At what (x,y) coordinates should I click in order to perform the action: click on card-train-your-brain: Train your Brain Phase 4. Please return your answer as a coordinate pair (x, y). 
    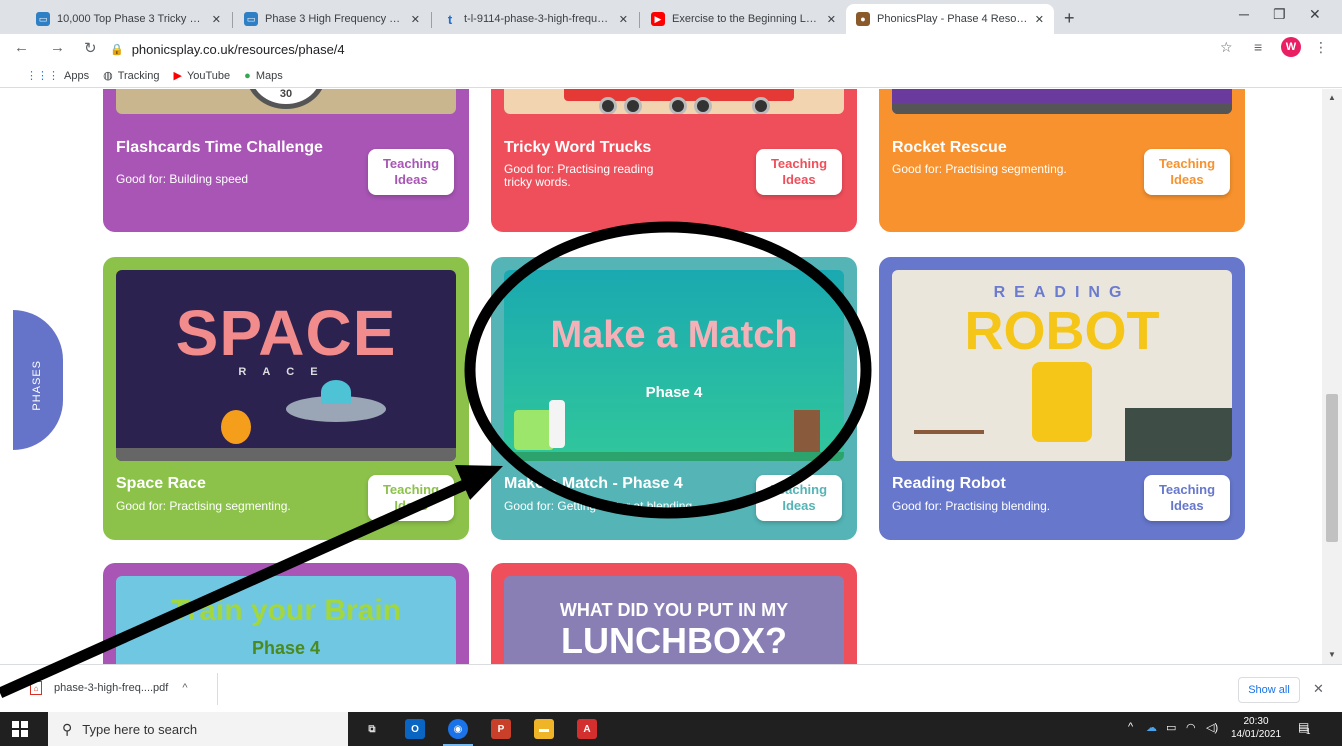
    Looking at the image, I should click on (286, 613).